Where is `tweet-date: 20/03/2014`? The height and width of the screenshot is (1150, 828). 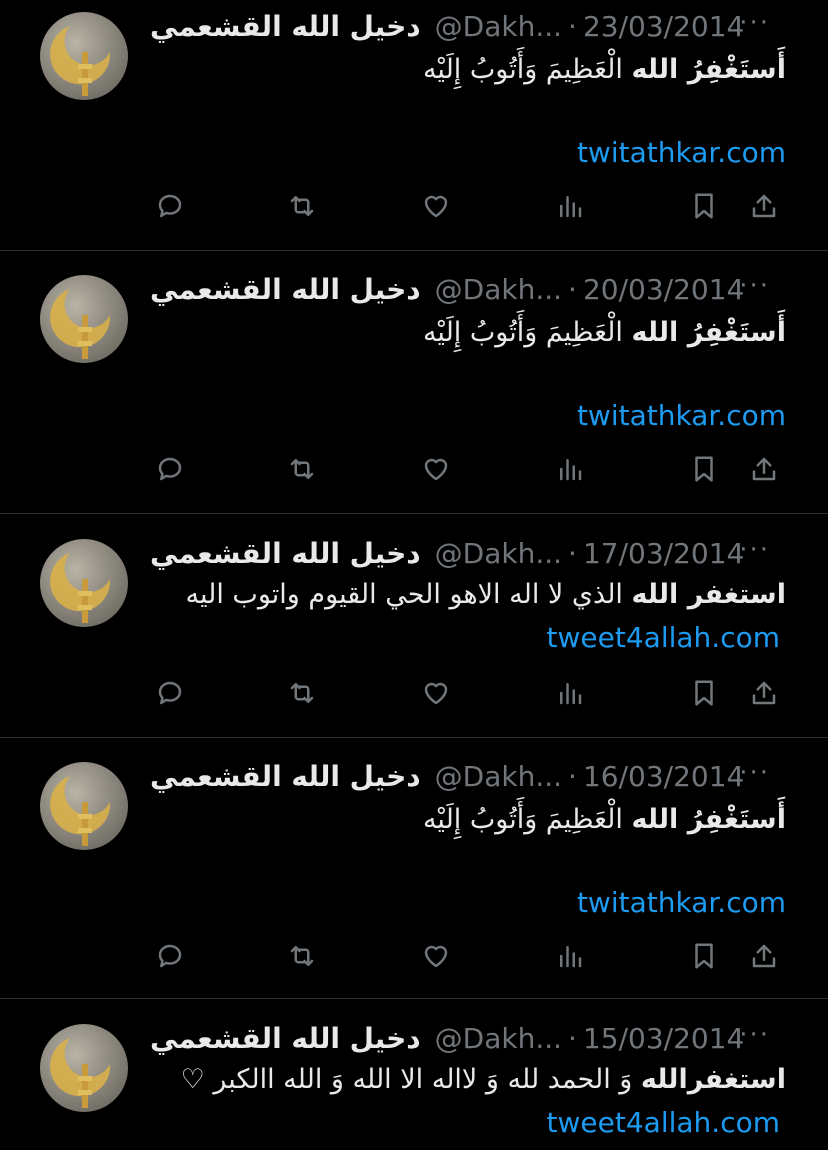 tweet-date: 20/03/2014 is located at coordinates (663, 289).